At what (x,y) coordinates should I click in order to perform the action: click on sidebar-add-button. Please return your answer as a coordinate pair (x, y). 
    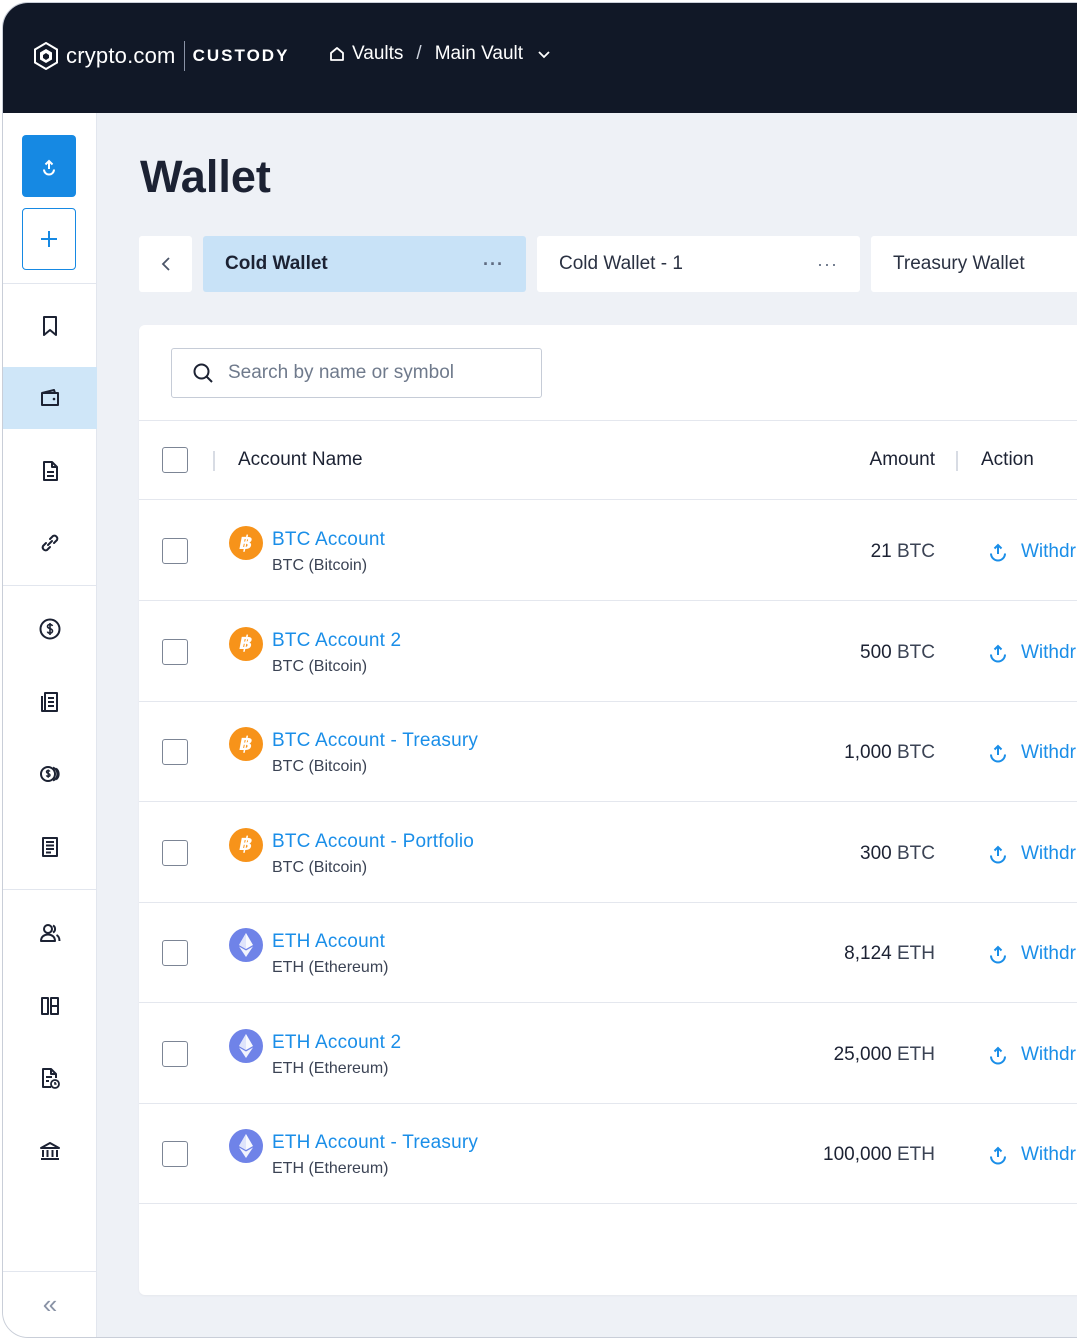
    Looking at the image, I should click on (49, 239).